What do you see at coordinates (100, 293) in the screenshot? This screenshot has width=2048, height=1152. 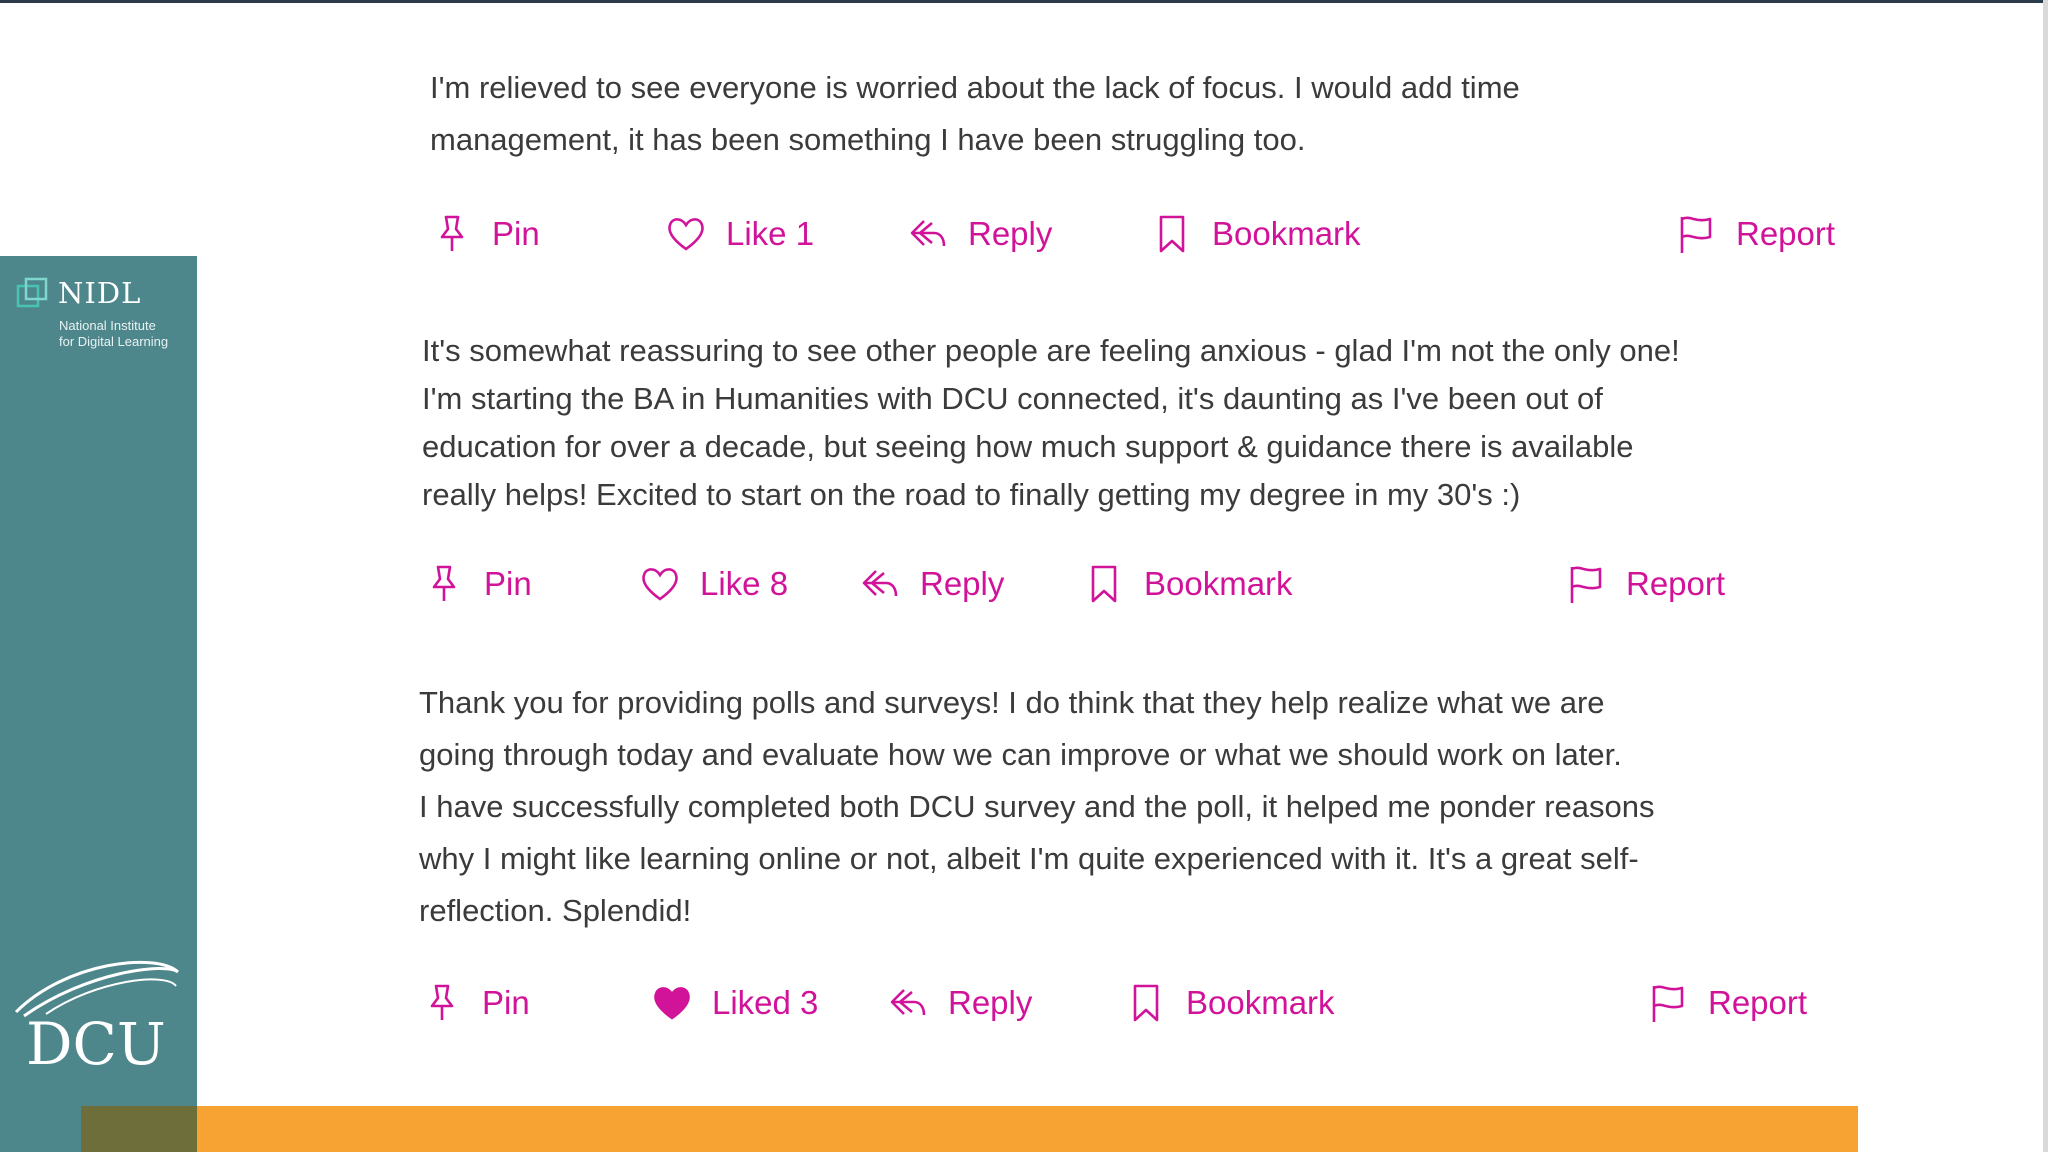 I see `nidl-title: NIDL` at bounding box center [100, 293].